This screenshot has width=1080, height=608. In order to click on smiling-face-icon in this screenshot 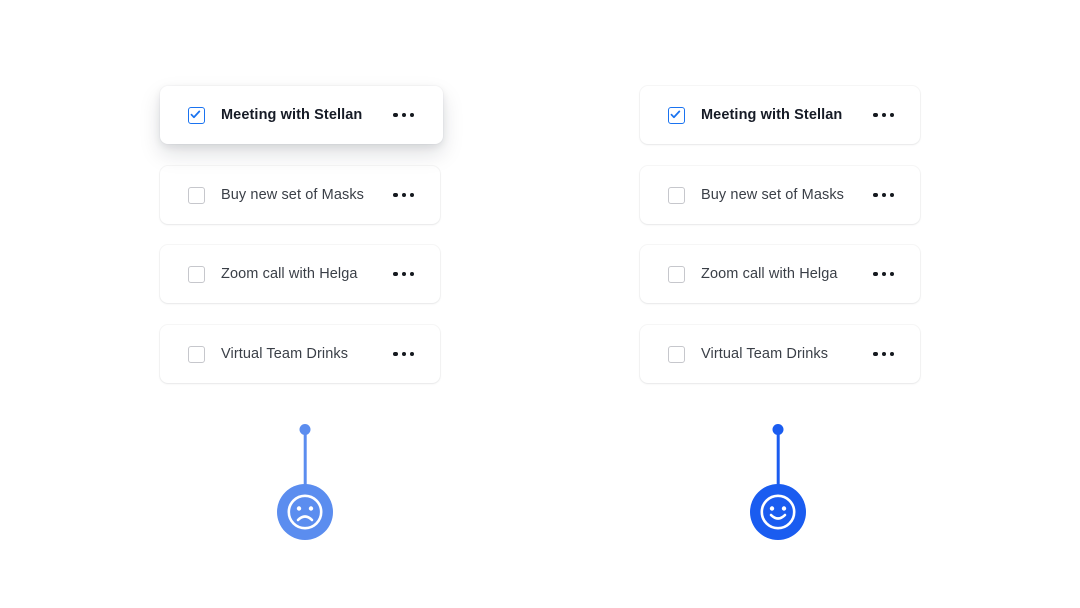, I will do `click(778, 512)`.